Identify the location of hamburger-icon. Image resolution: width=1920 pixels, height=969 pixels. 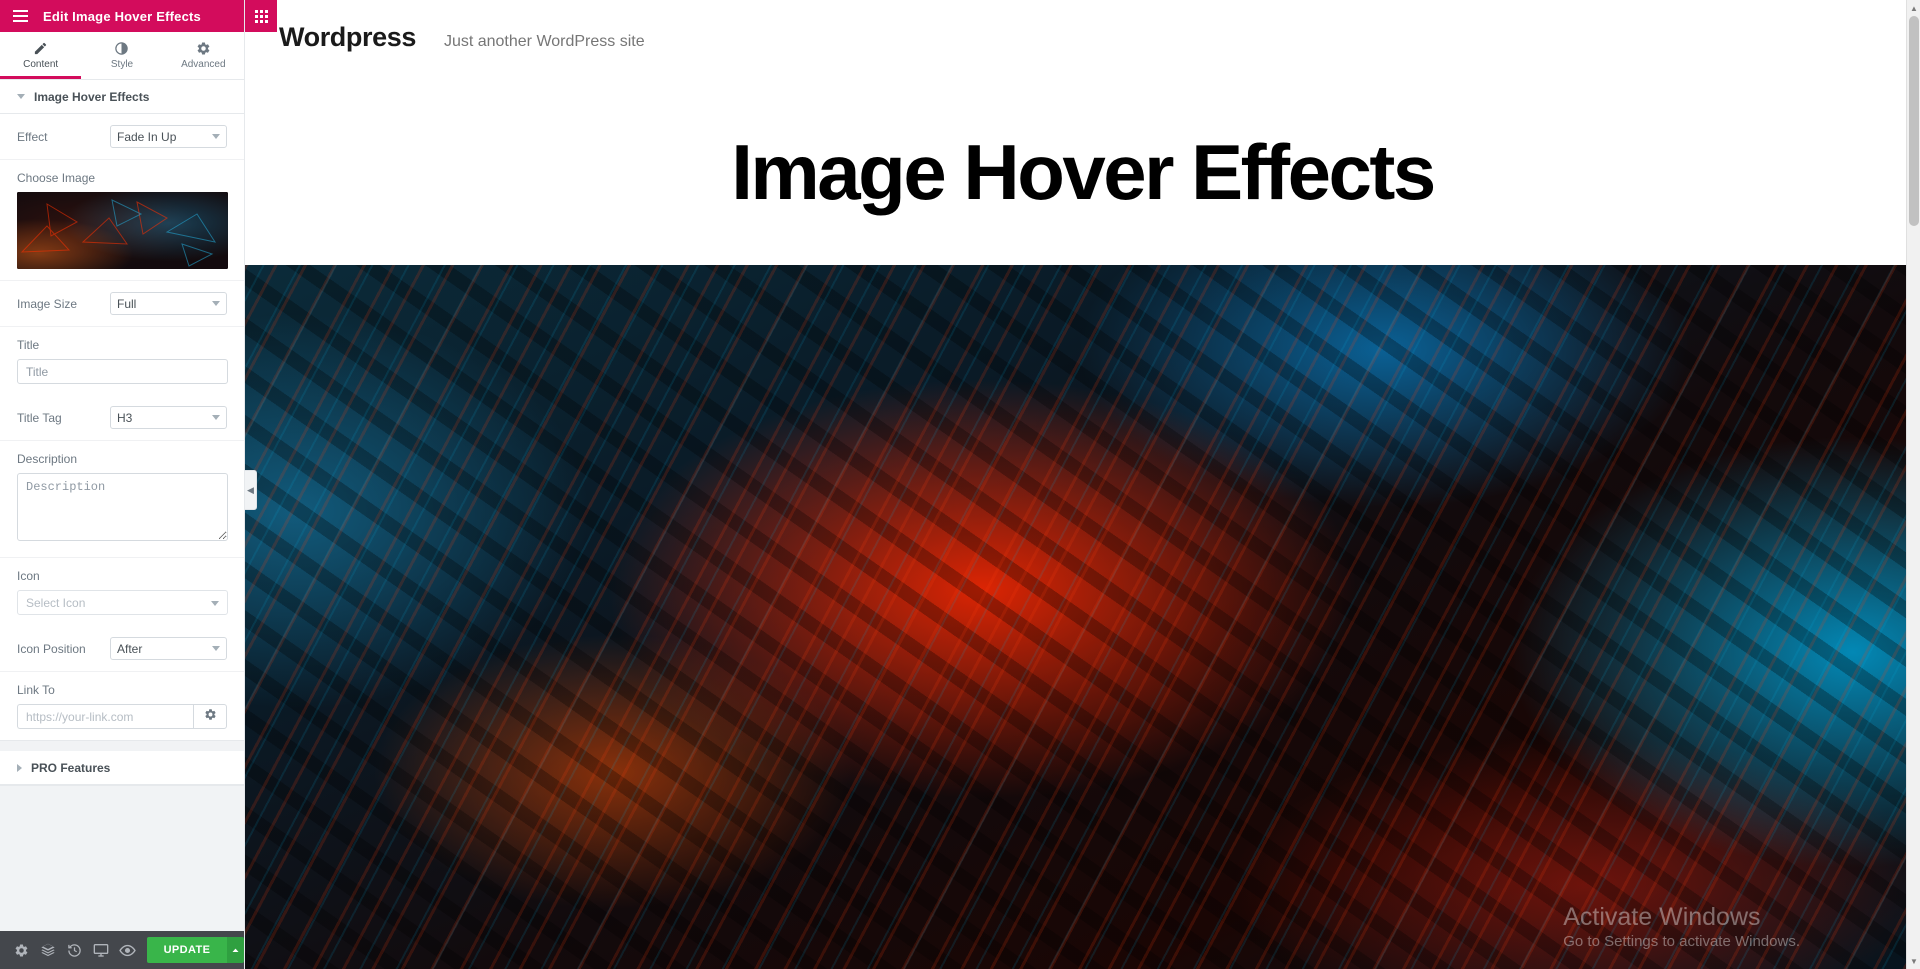
(20, 16).